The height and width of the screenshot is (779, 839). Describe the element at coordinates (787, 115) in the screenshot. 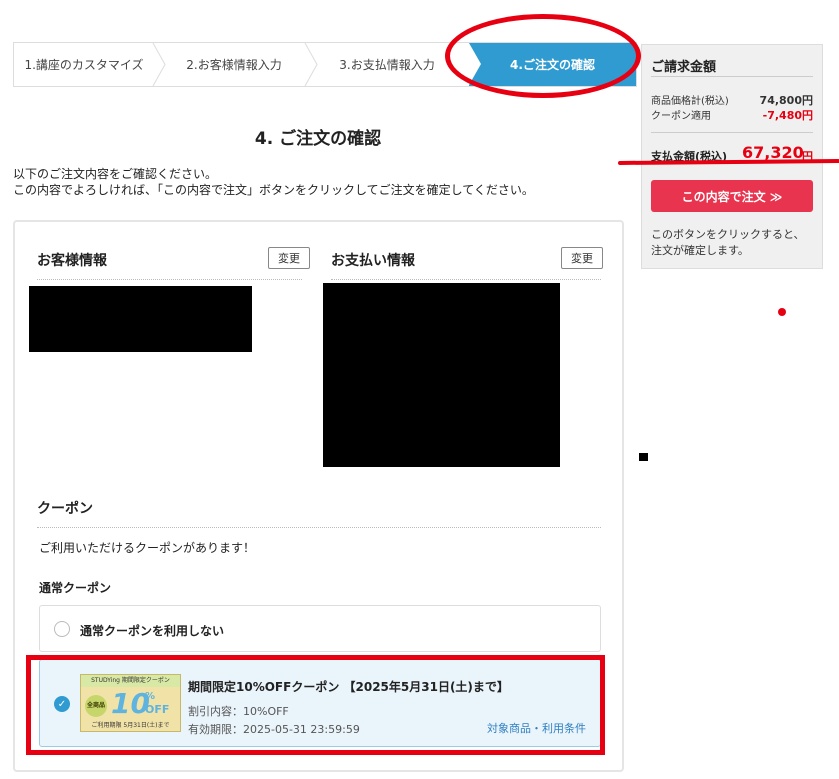

I see `coupon-applied-value: -7,480円` at that location.